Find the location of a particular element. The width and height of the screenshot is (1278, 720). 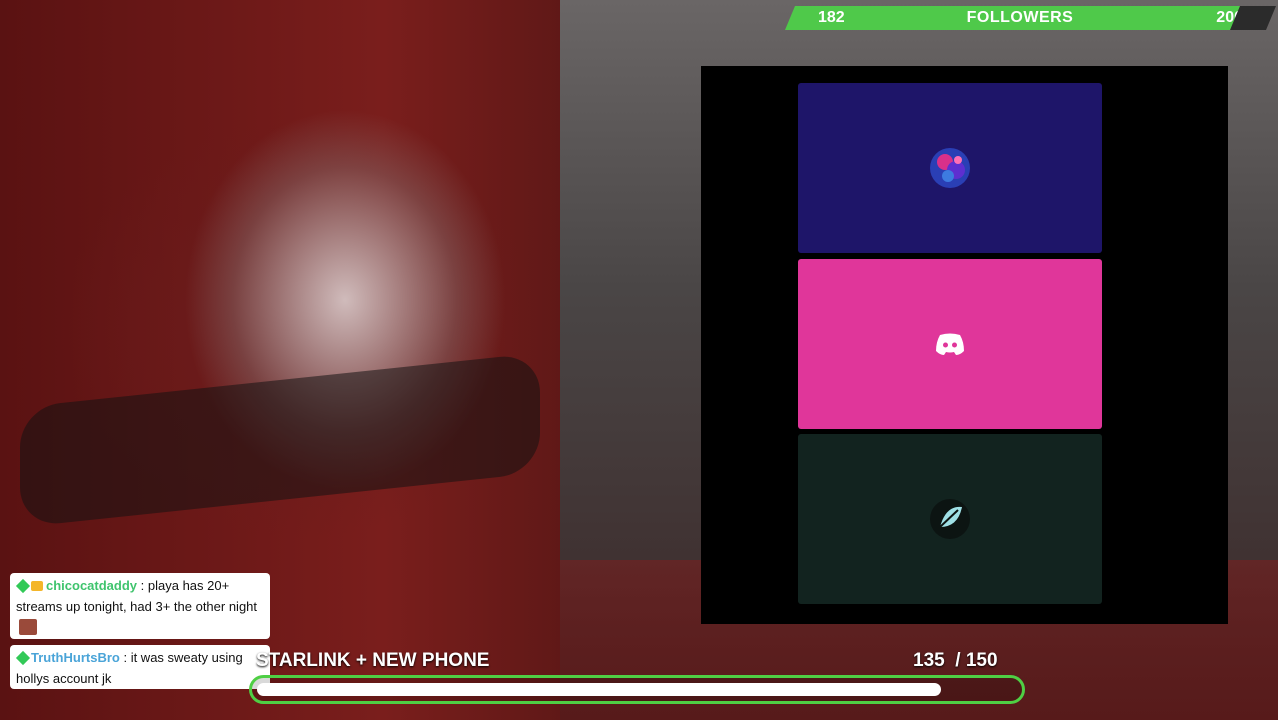

leaf-avatar-icon is located at coordinates (950, 519).